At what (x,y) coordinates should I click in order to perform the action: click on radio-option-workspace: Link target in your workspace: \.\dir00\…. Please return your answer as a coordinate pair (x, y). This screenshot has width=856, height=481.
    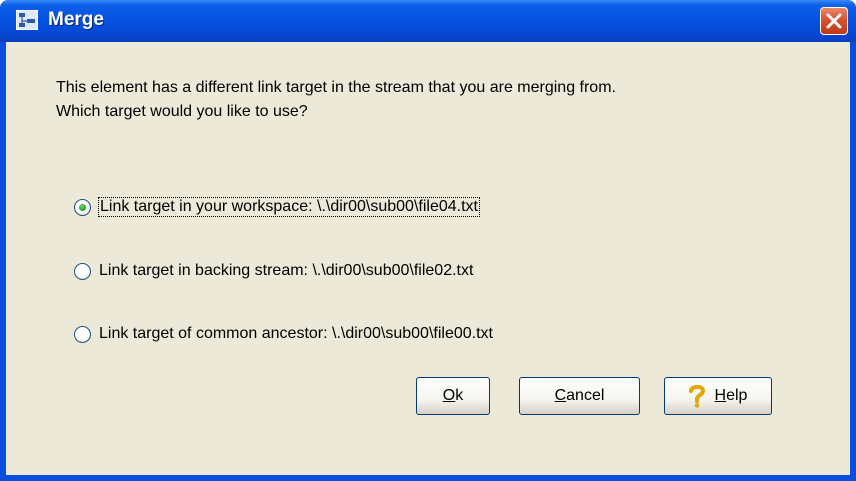
    Looking at the image, I should click on (277, 207).